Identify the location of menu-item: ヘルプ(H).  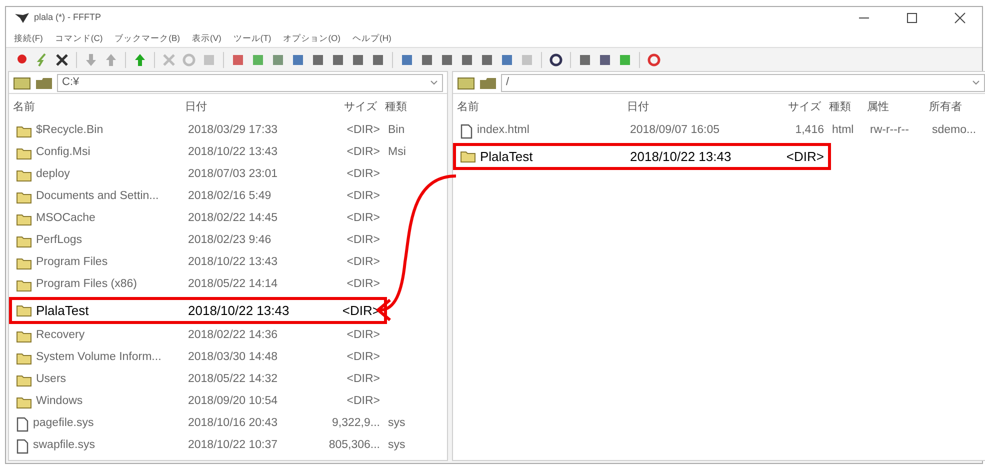
(372, 38).